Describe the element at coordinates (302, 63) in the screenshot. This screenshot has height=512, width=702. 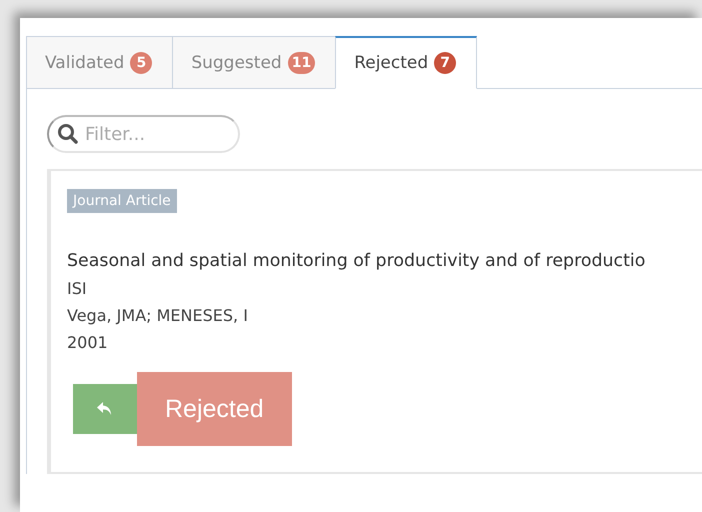
I see `count-badge: 11` at that location.